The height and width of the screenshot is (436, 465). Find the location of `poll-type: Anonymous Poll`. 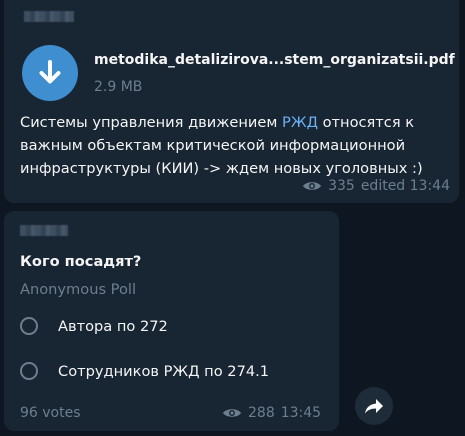

poll-type: Anonymous Poll is located at coordinates (78, 289).